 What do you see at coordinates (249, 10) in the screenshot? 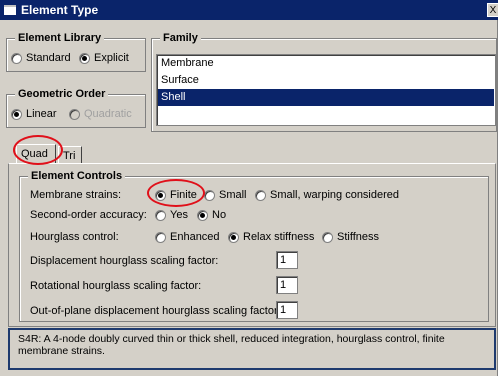
I see `title-bar: Element Type X` at bounding box center [249, 10].